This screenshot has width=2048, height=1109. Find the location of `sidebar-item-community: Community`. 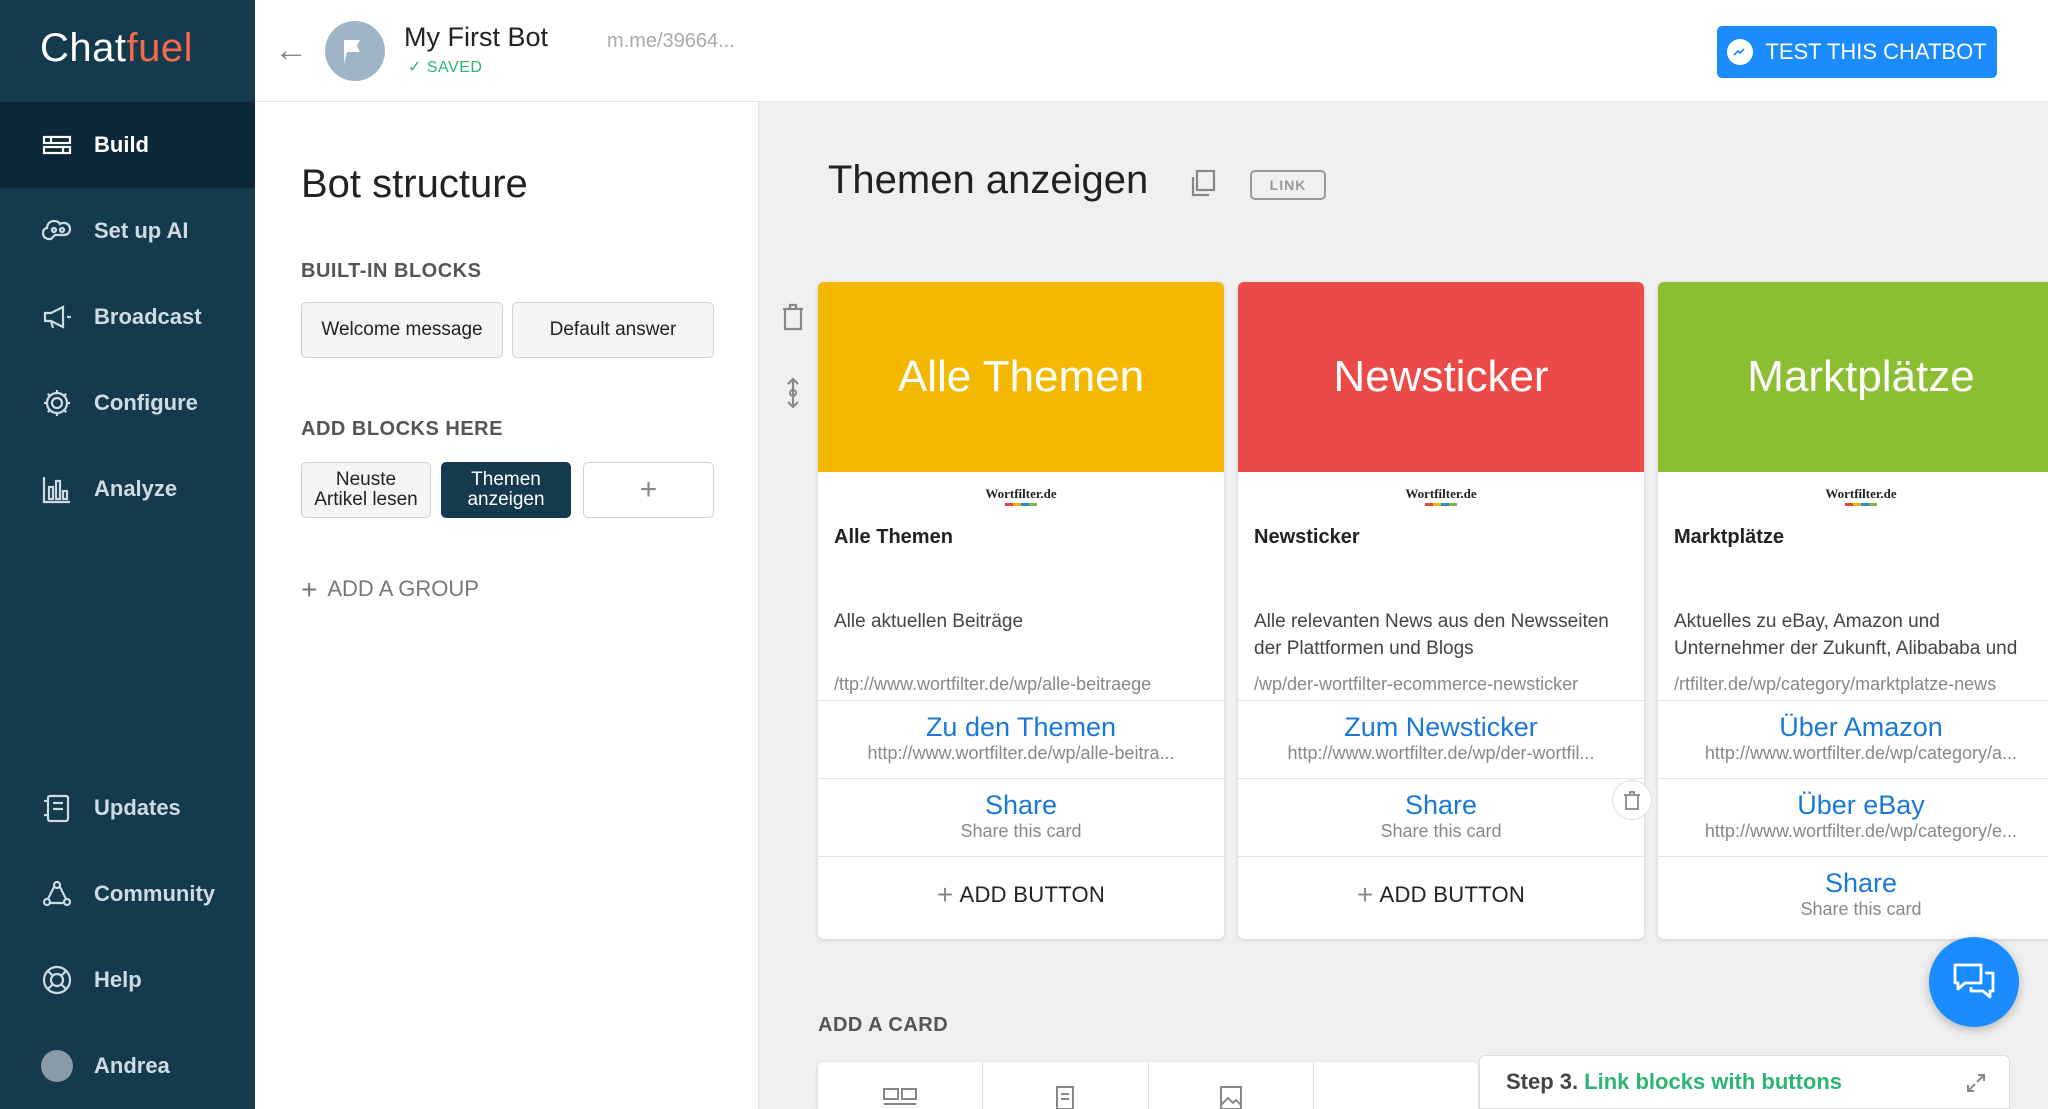

sidebar-item-community: Community is located at coordinates (127, 894).